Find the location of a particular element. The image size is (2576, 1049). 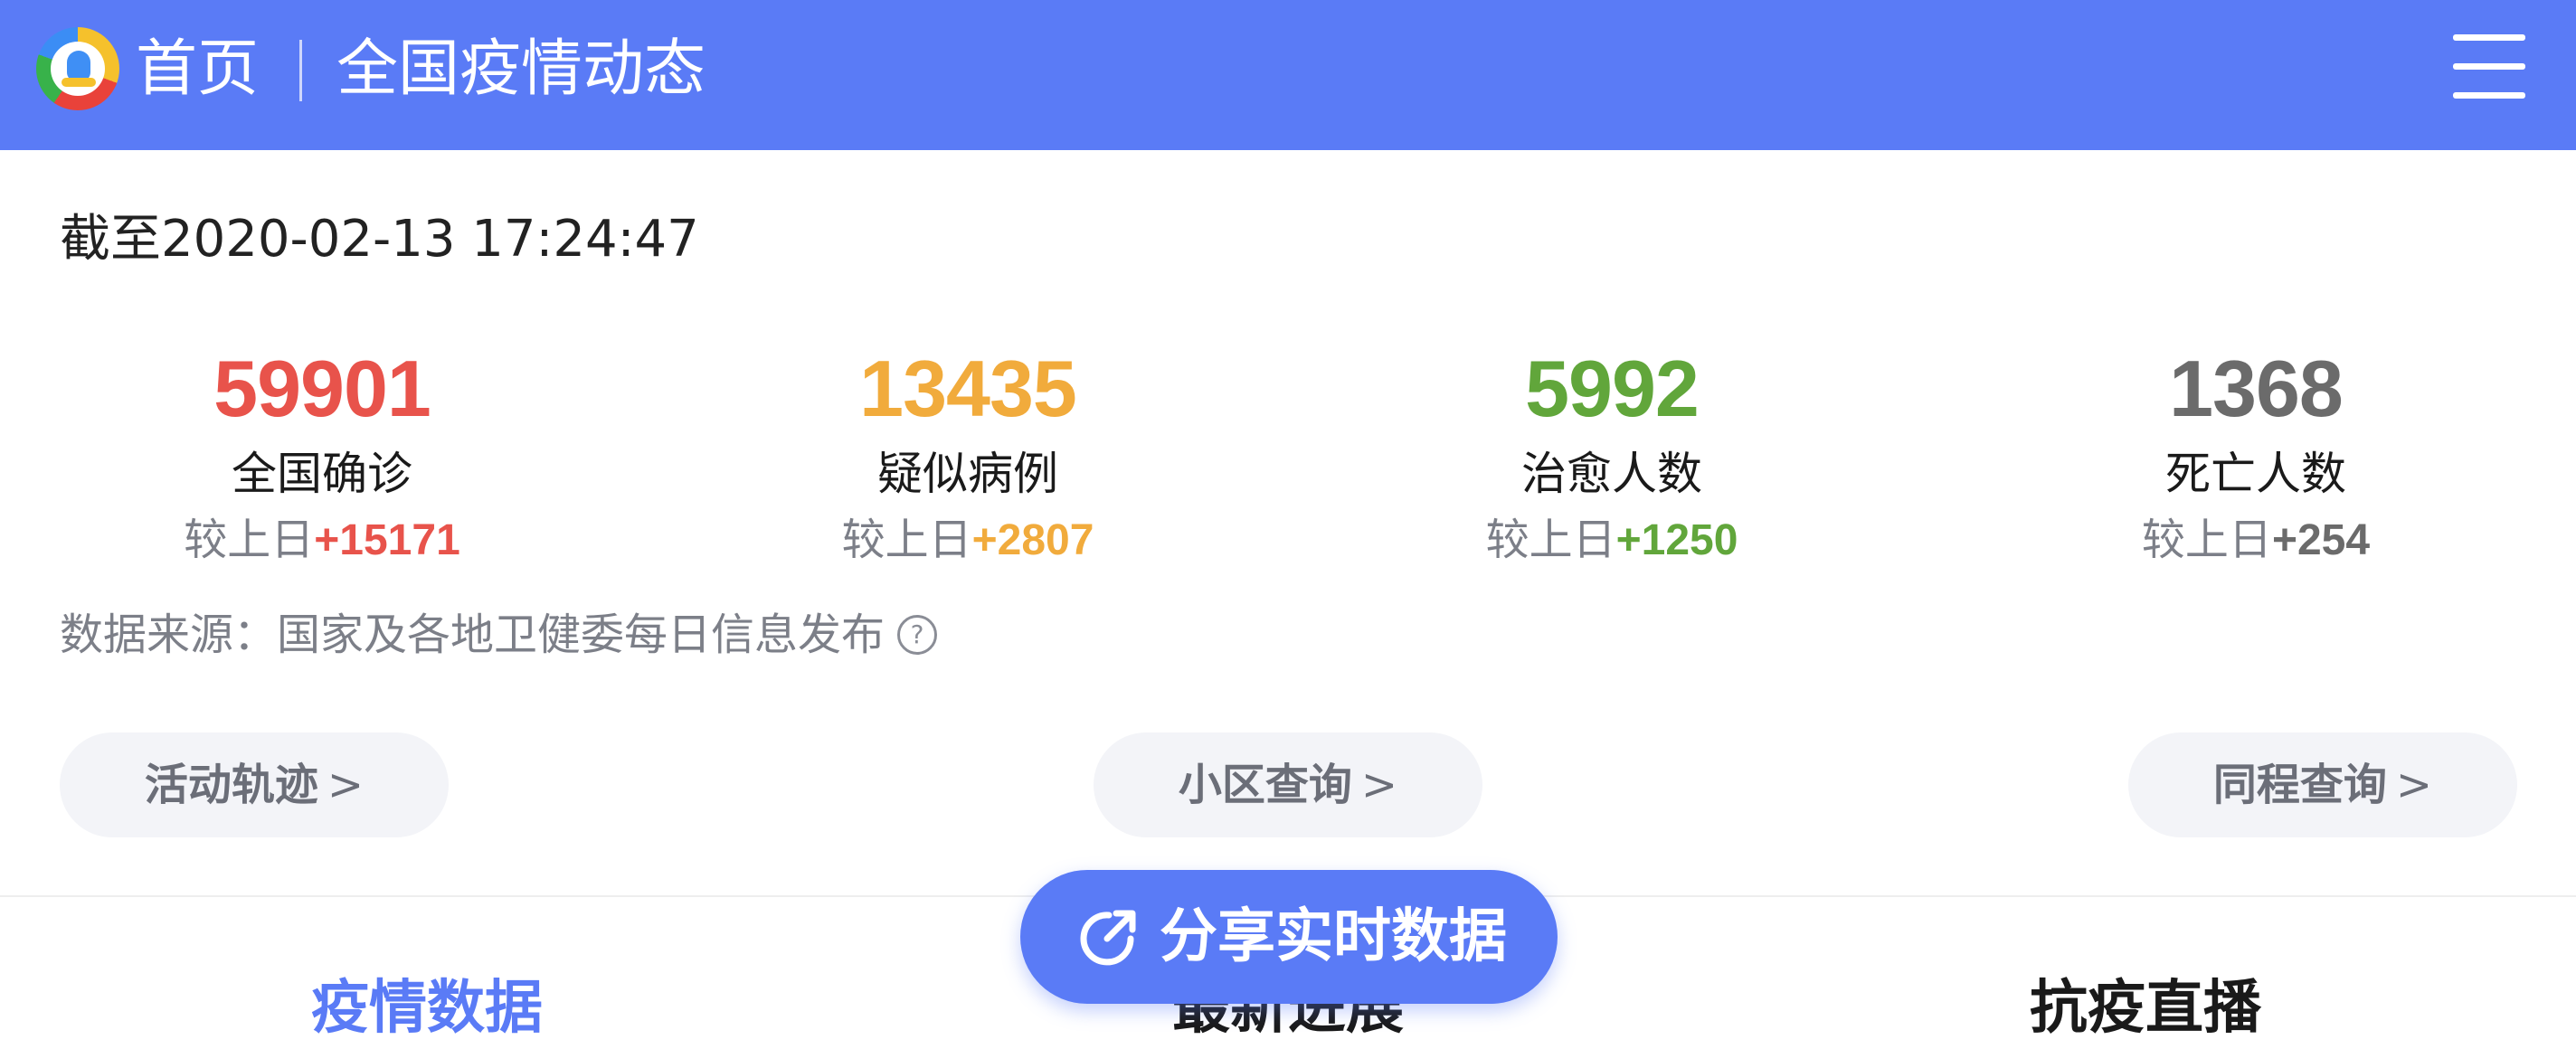

stat-cured: 5992 治愈人数 较上日+1250 is located at coordinates (1612, 456).